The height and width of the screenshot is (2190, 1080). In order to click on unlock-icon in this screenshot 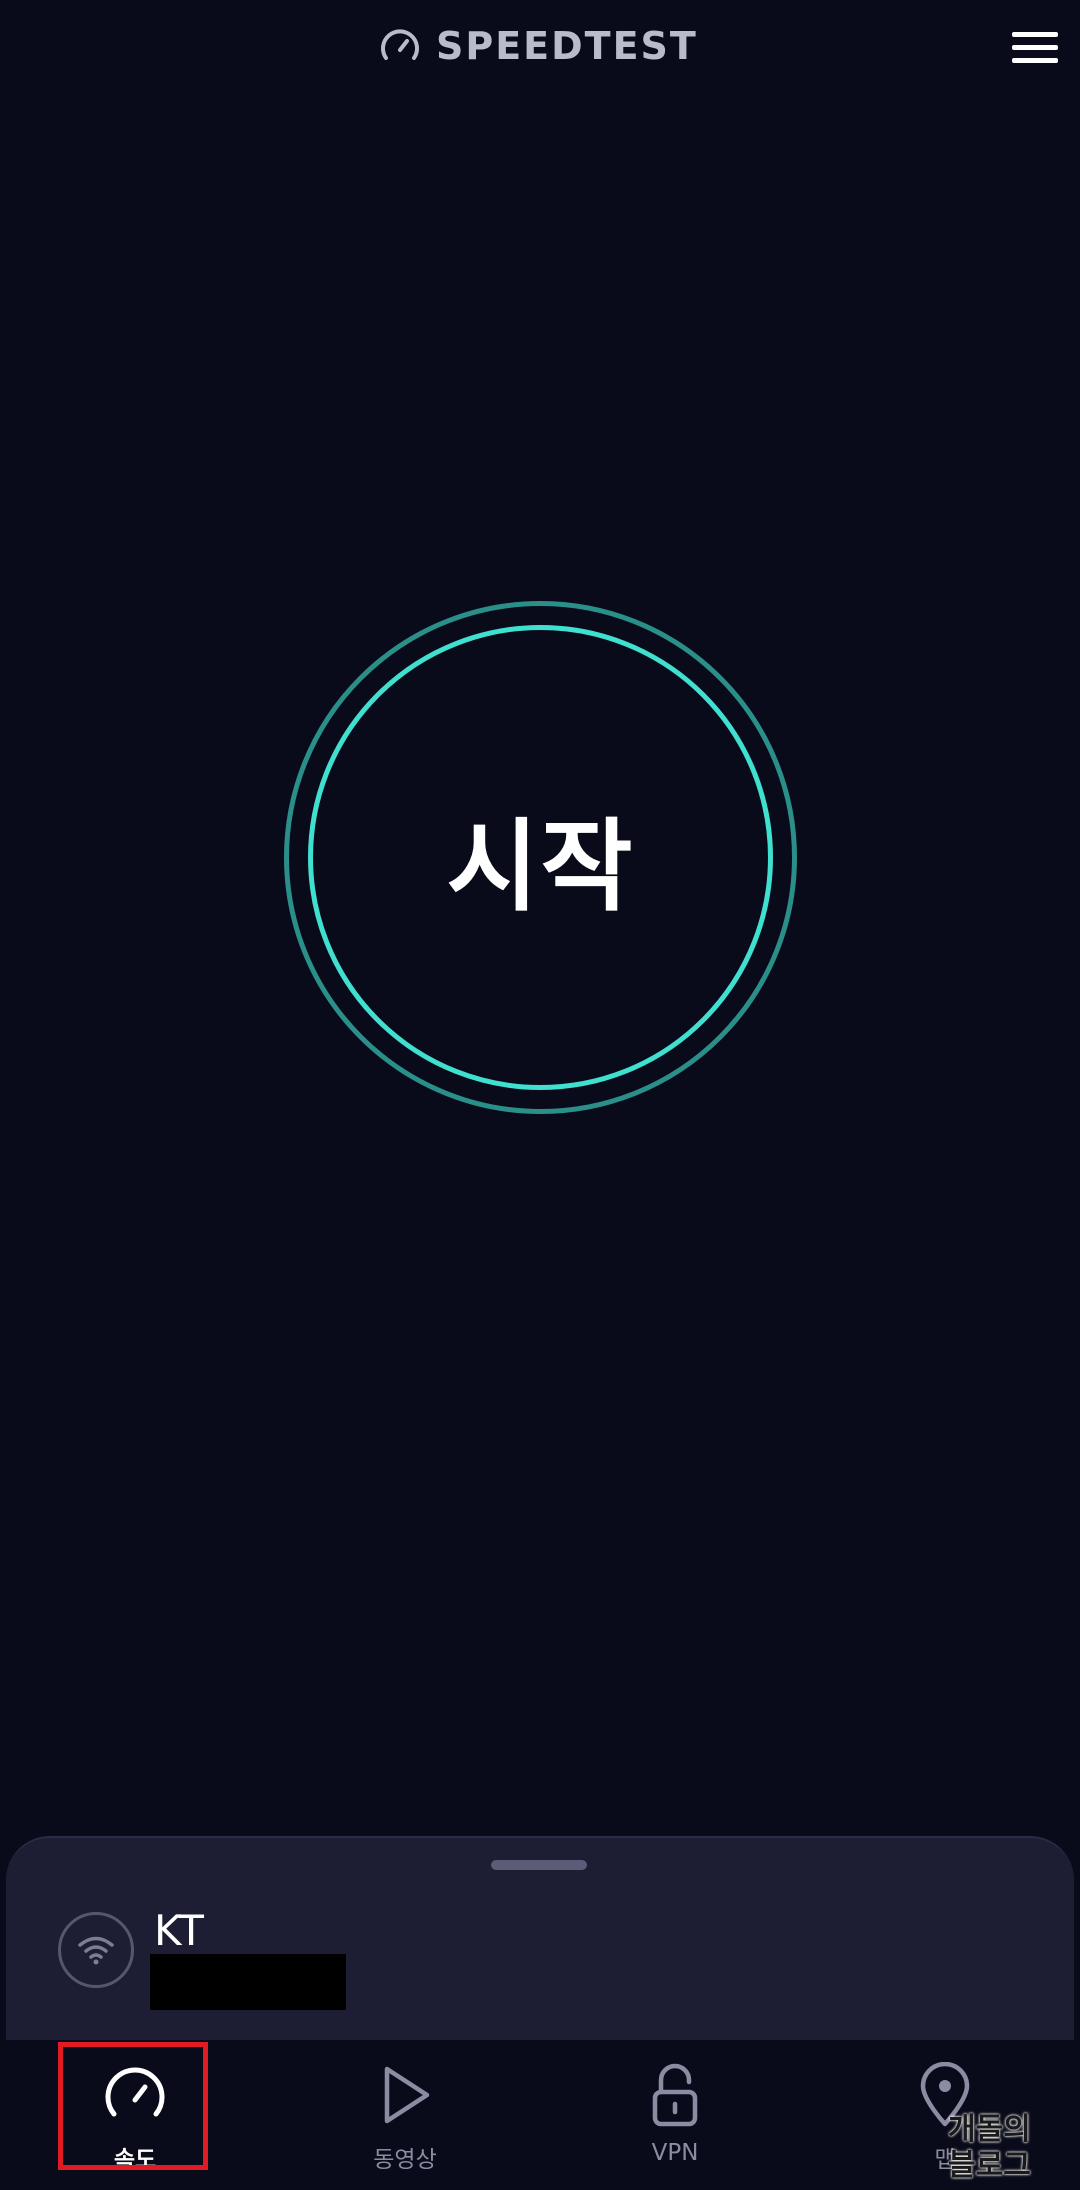, I will do `click(675, 2095)`.